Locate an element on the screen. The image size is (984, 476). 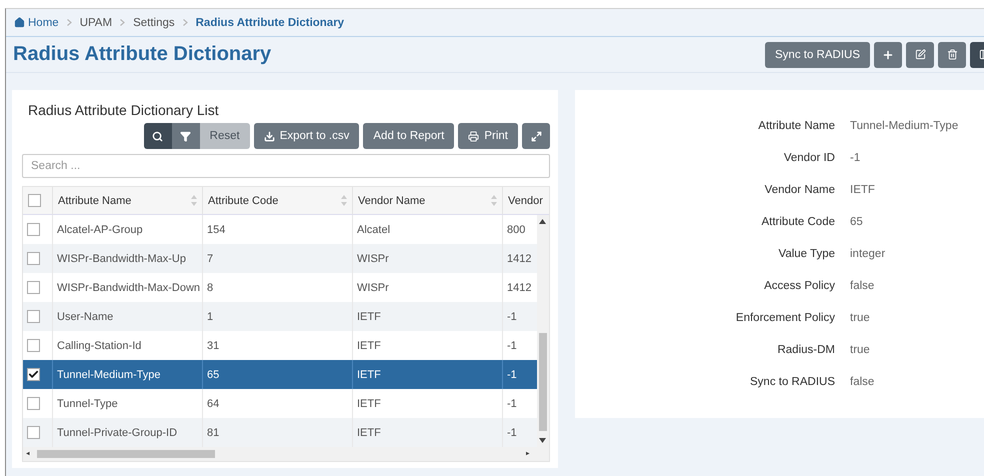
expand-icon is located at coordinates (536, 136).